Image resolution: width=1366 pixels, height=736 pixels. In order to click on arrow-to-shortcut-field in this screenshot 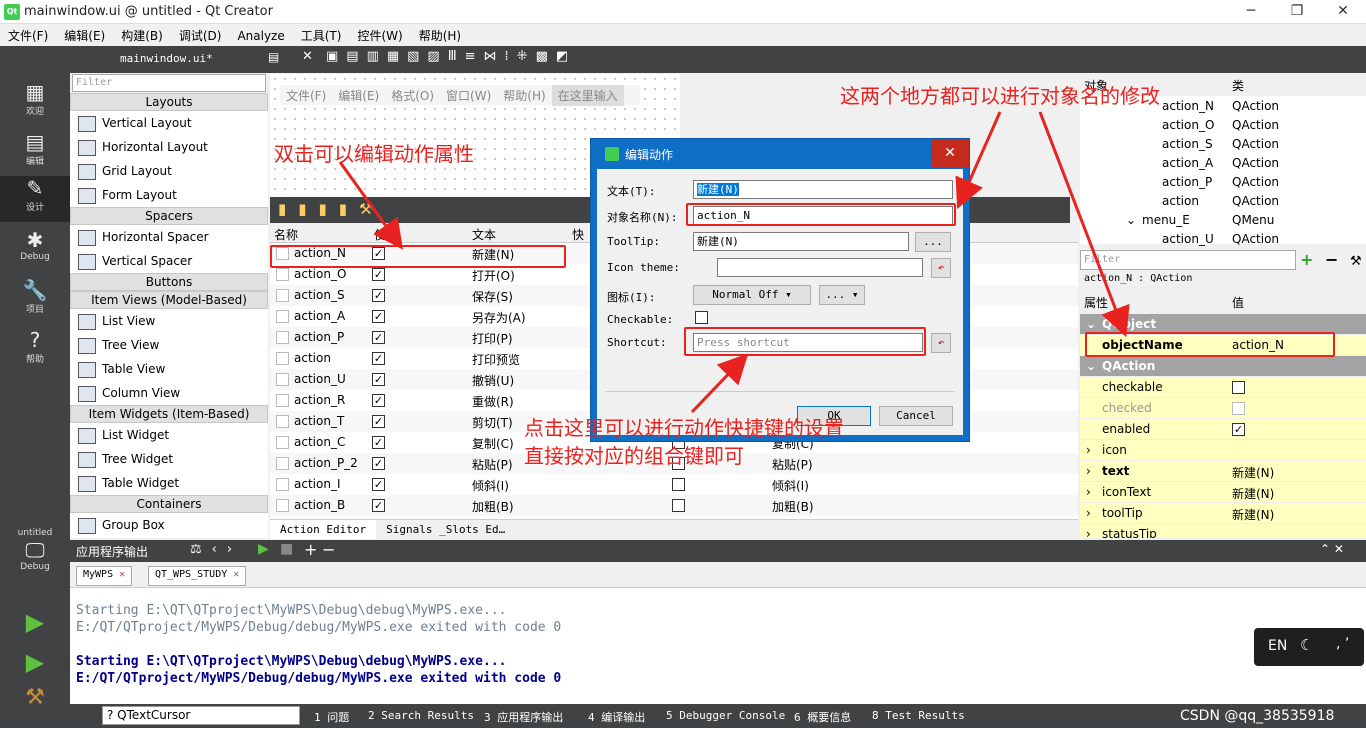, I will do `click(719, 383)`.